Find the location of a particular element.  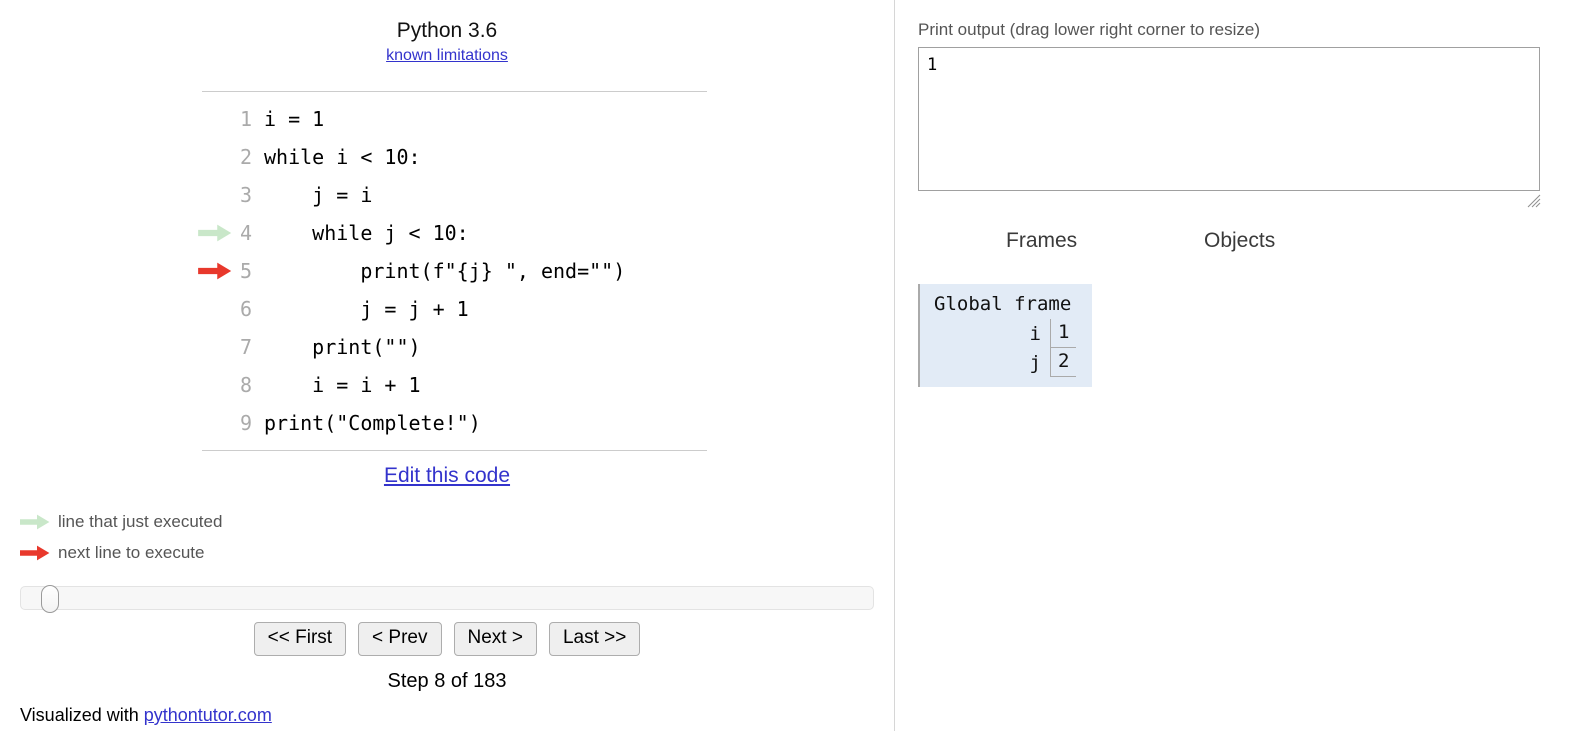

code-line-text: print("Complete!") is located at coordinates (372, 423).